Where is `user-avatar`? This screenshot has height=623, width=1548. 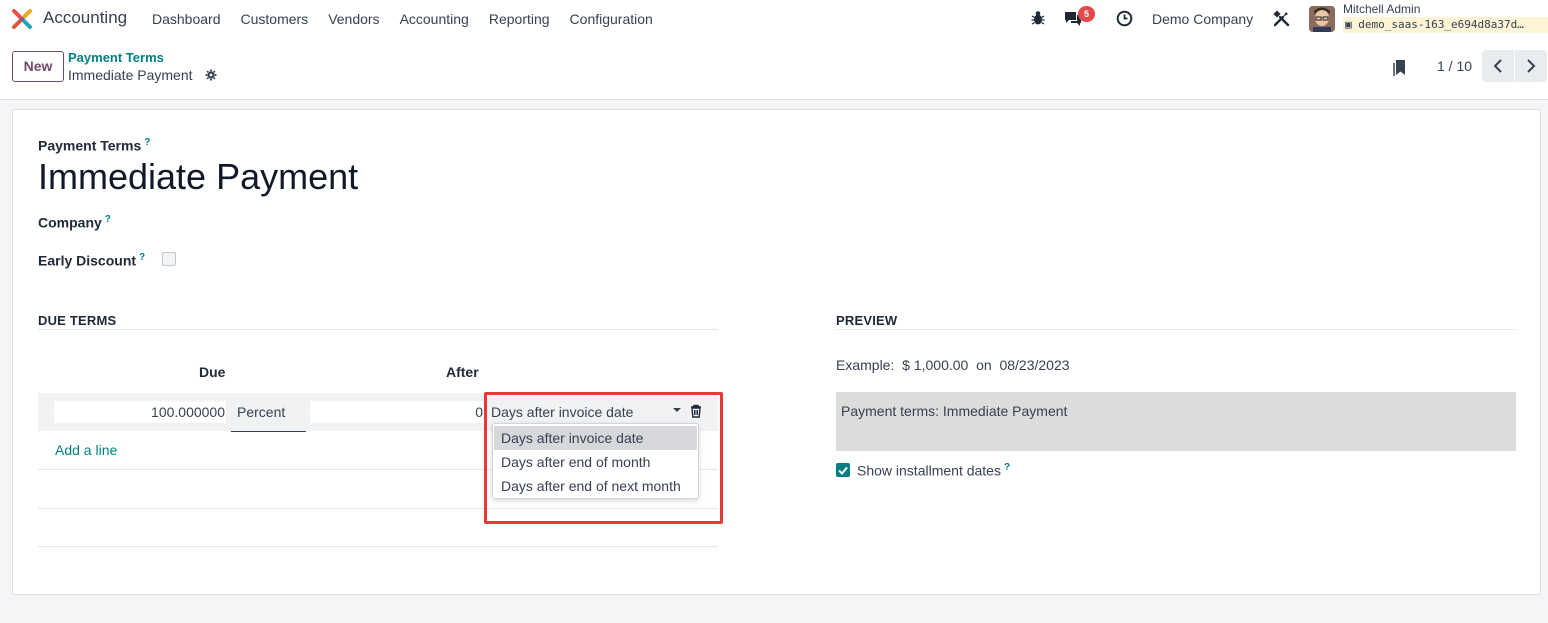
user-avatar is located at coordinates (1322, 19).